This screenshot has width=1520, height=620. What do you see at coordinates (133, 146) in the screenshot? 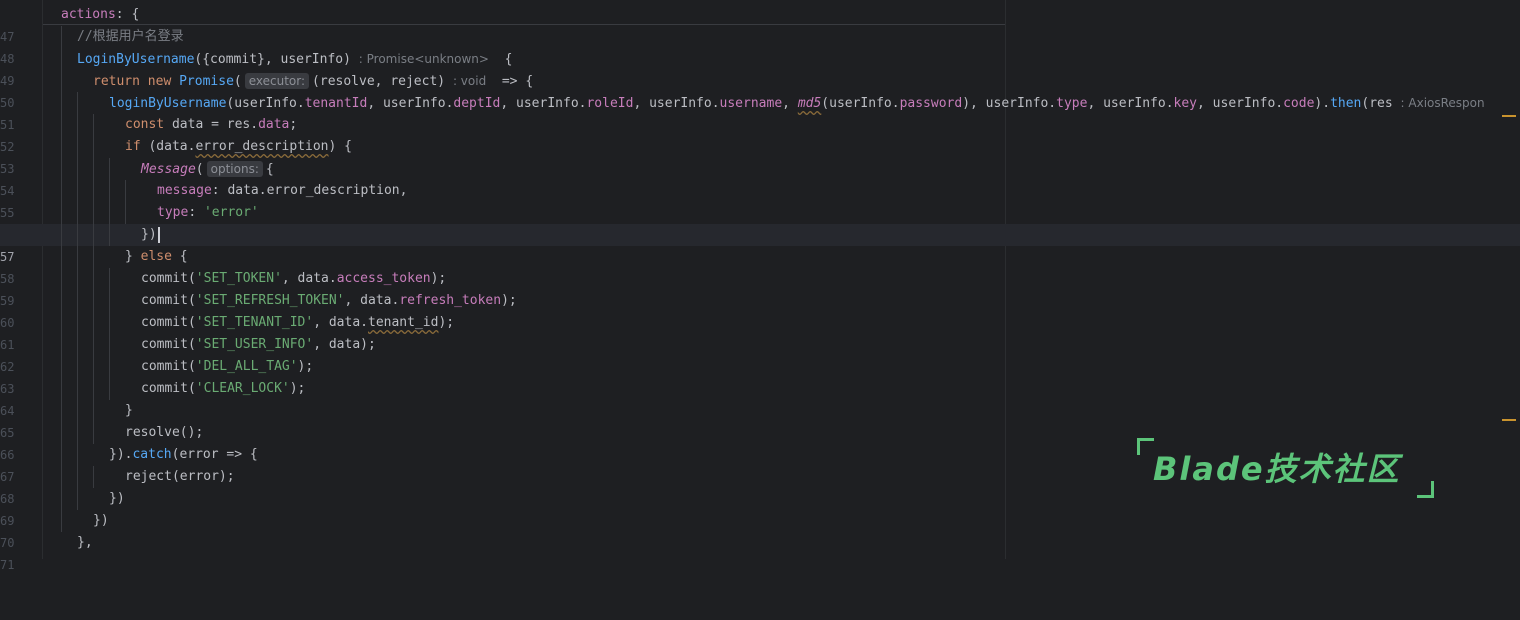
I see `token: if` at bounding box center [133, 146].